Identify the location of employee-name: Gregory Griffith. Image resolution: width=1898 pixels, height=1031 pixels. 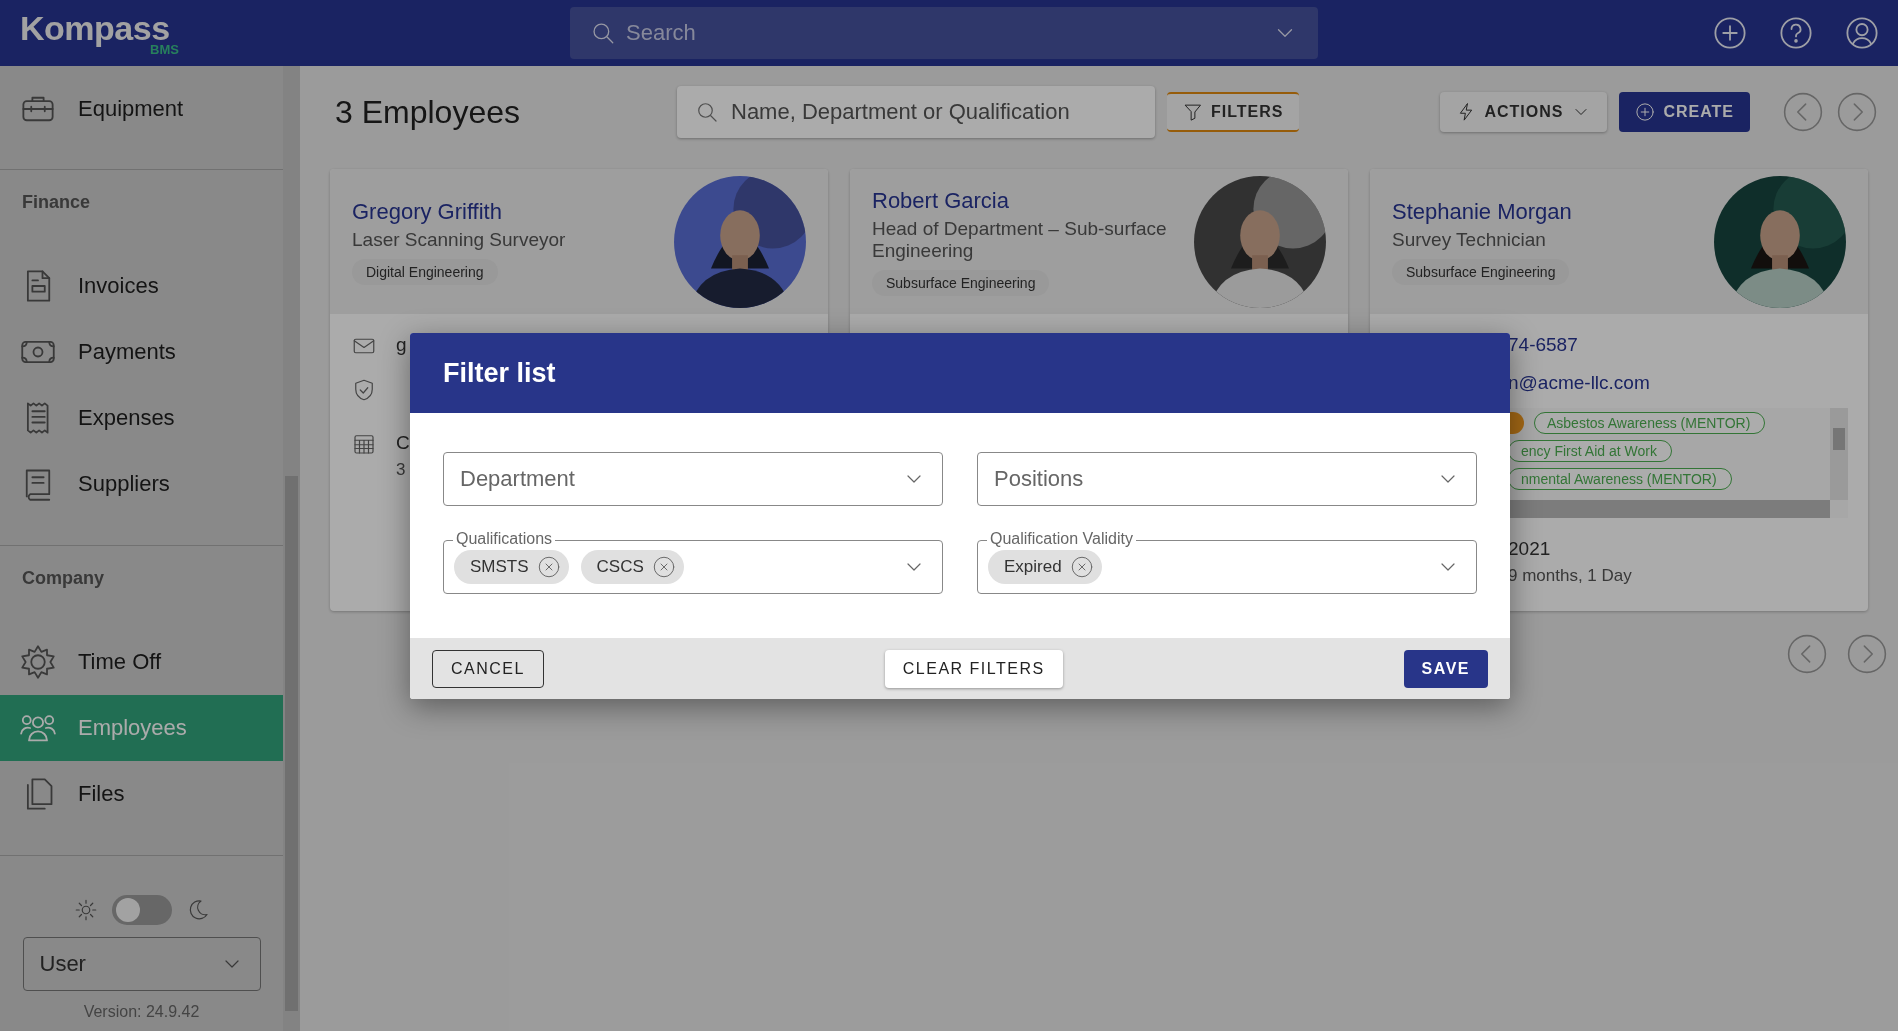
(427, 211).